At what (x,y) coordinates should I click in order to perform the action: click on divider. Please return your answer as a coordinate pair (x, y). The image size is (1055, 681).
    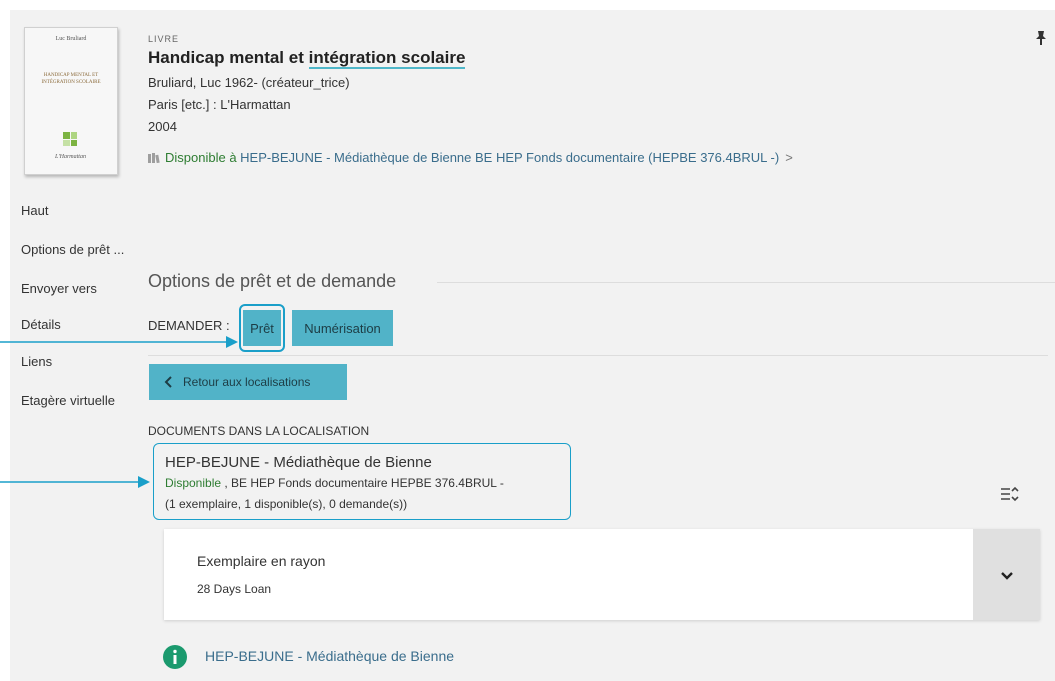
    Looking at the image, I should click on (598, 355).